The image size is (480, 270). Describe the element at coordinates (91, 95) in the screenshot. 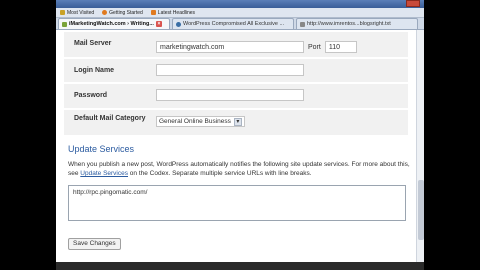

I see `password-label: Password` at that location.